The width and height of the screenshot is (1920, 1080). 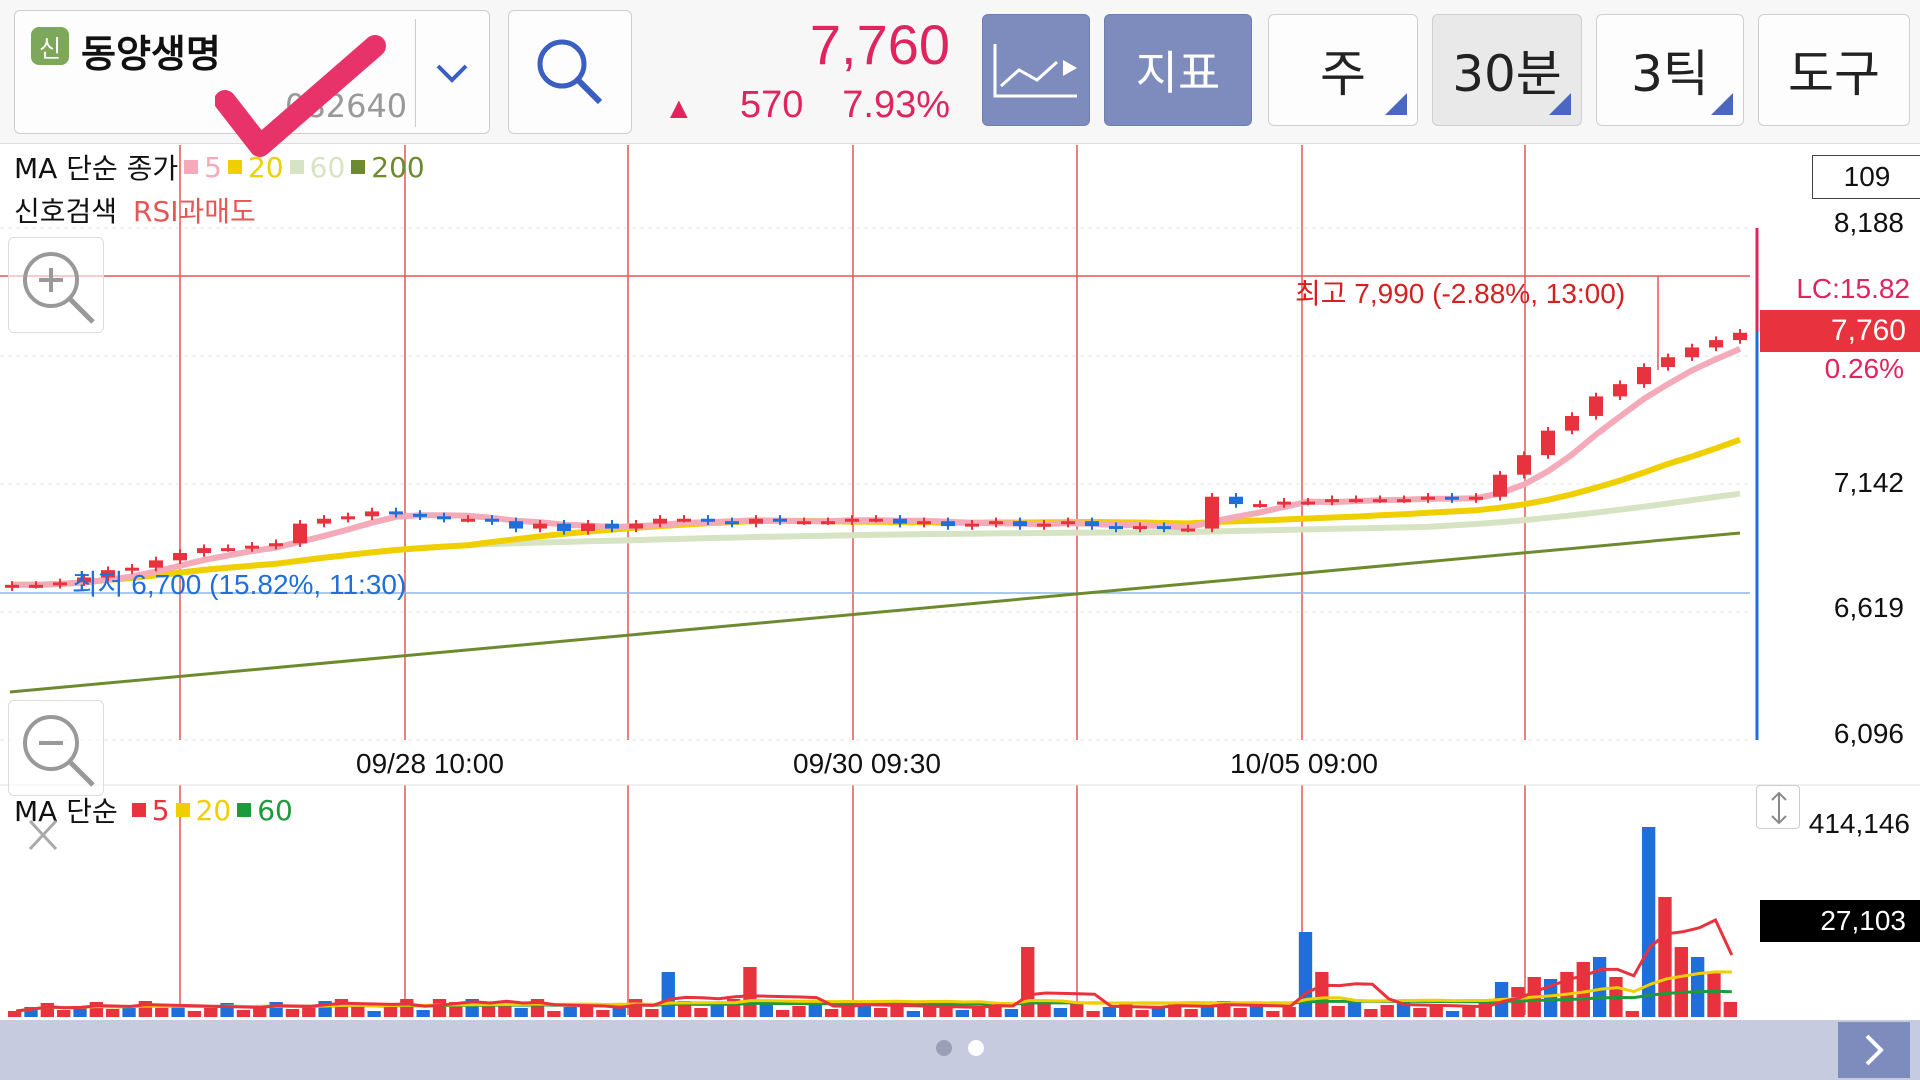 I want to click on period-30m-button: 30분, so click(x=1507, y=70).